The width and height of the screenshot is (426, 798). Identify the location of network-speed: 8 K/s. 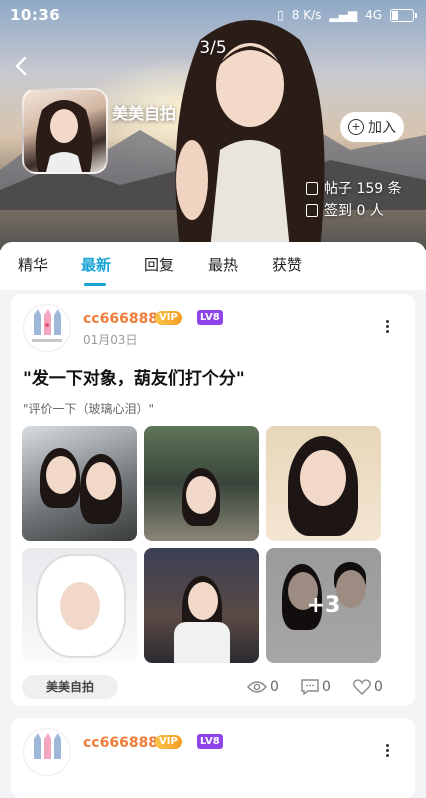
(306, 15).